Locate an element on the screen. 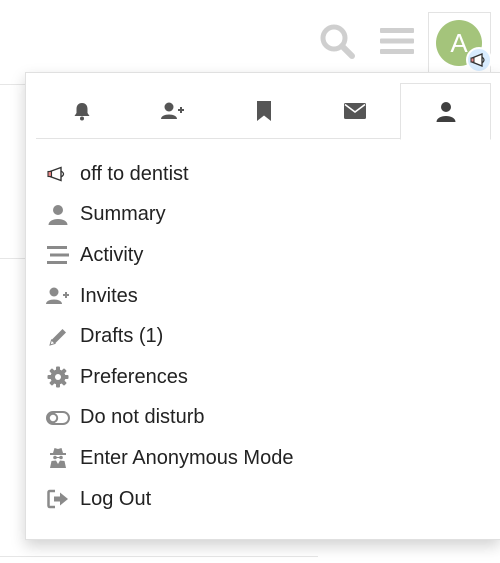  header-divider is located at coordinates (13, 84).